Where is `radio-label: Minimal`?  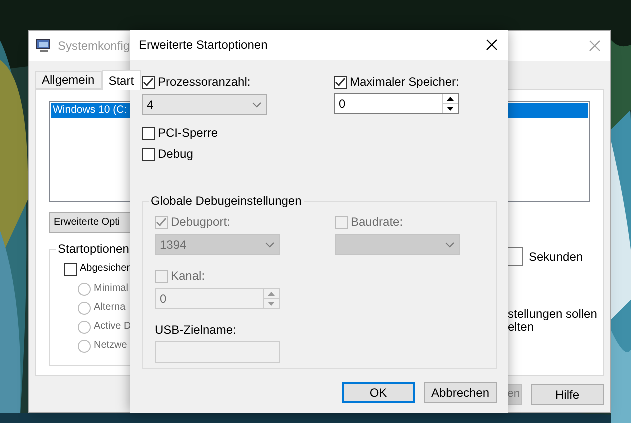
radio-label: Minimal is located at coordinates (111, 289).